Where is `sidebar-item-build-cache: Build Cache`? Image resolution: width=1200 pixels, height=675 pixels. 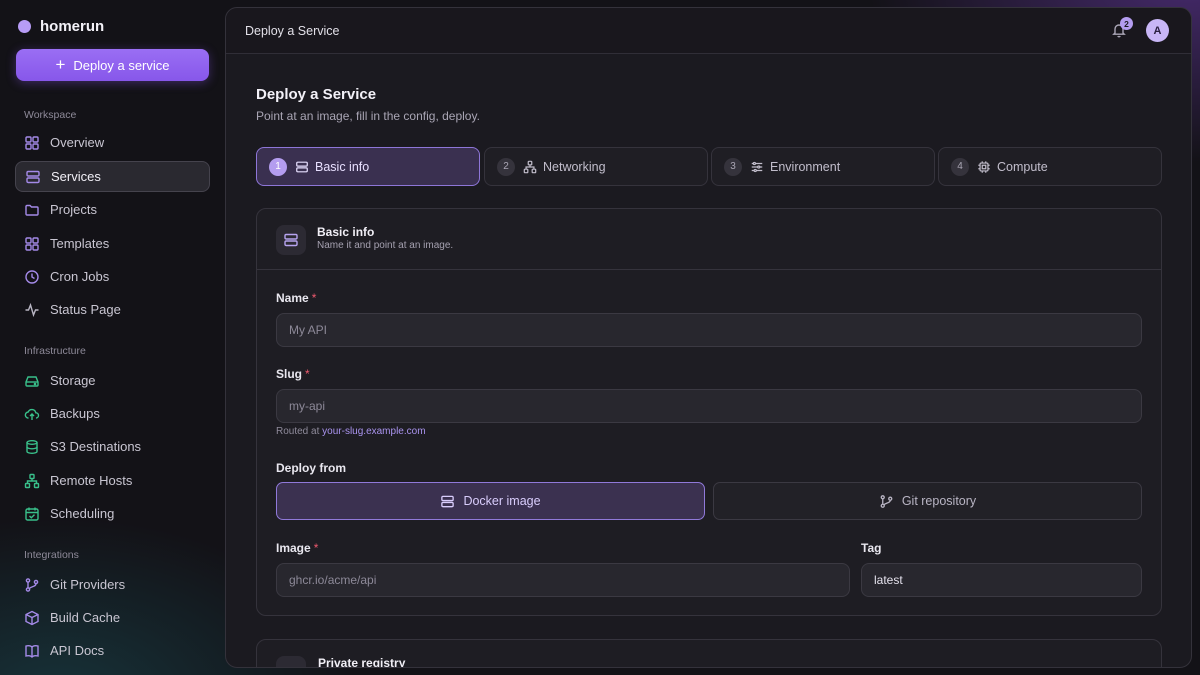
sidebar-item-build-cache: Build Cache is located at coordinates (112, 617).